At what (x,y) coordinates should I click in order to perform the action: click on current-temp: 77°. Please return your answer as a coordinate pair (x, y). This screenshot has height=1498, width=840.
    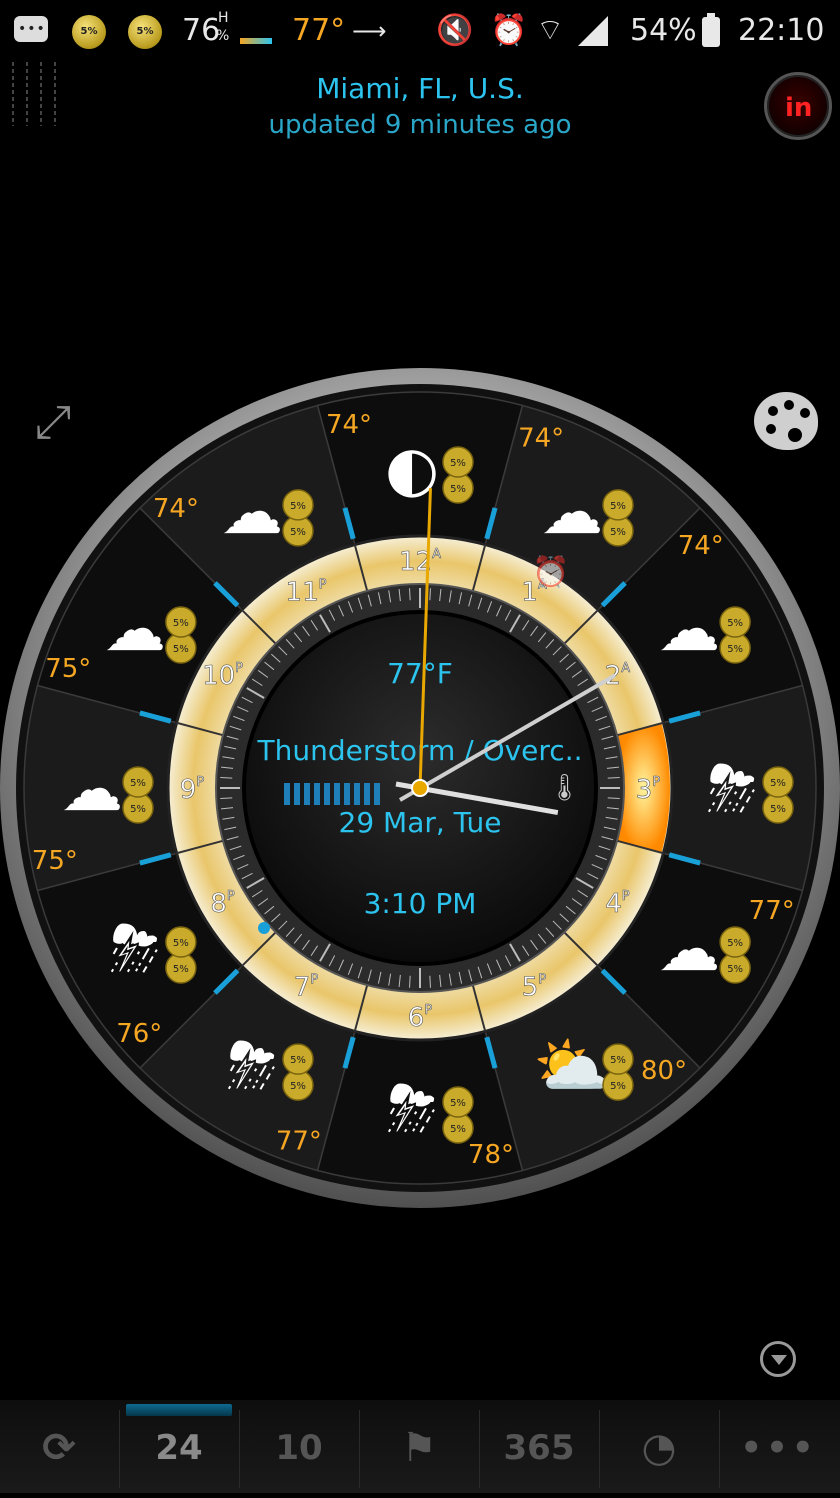
    Looking at the image, I should click on (319, 30).